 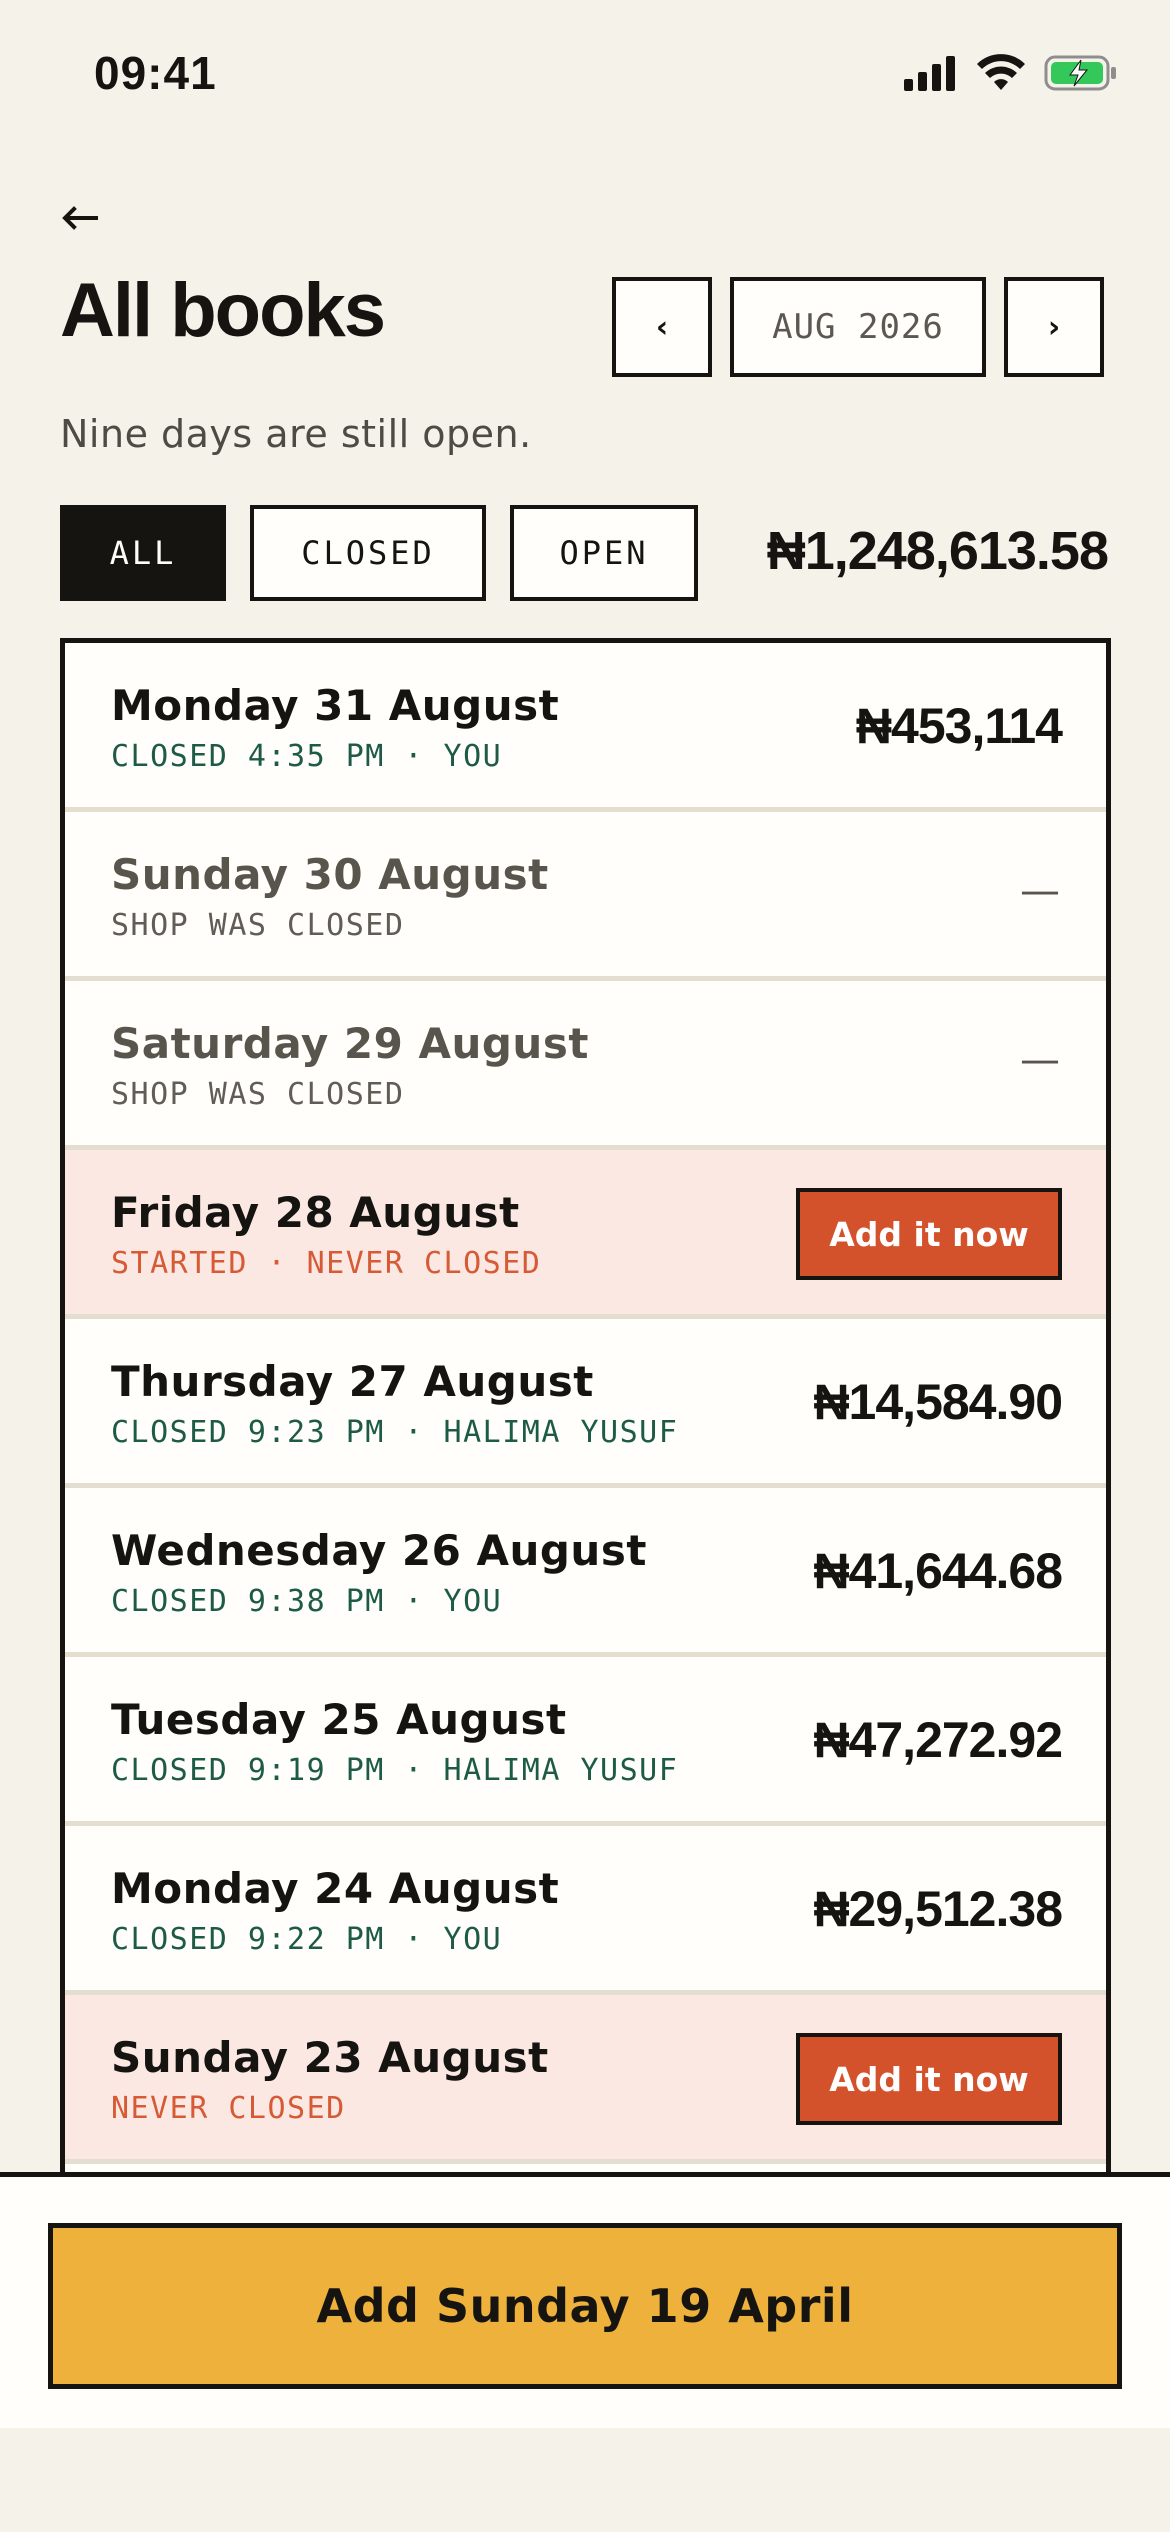 I want to click on status-icons, so click(x=1011, y=75).